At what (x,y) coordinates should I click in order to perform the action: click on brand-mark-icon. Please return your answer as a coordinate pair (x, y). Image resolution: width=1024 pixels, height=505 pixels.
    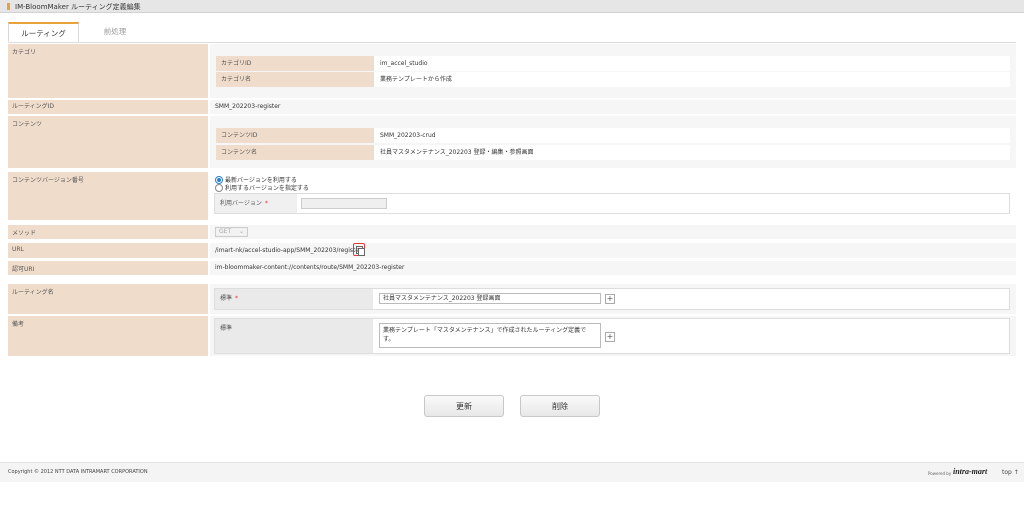
    Looking at the image, I should click on (8, 6).